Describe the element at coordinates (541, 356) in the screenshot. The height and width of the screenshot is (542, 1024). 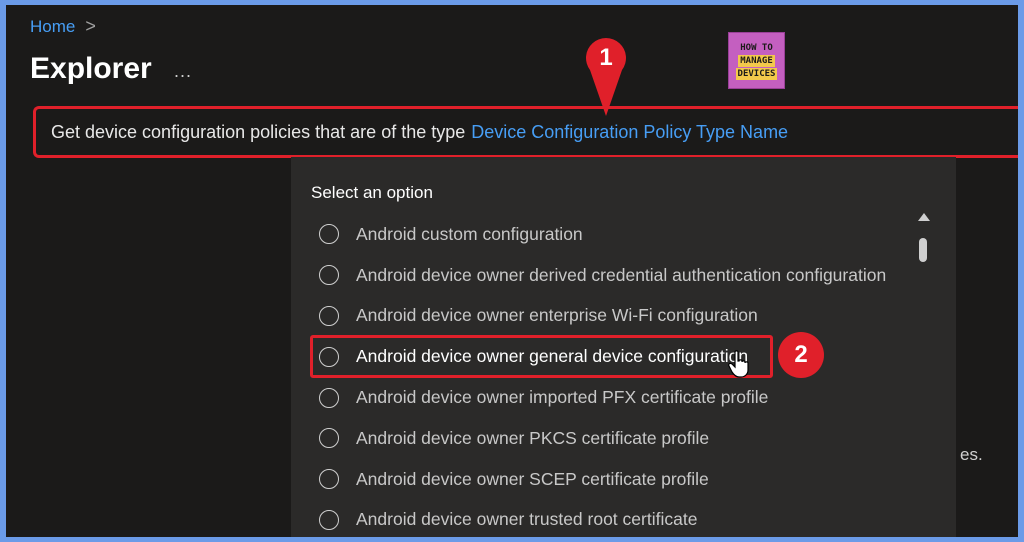
I see `annotation-highlight-box` at that location.